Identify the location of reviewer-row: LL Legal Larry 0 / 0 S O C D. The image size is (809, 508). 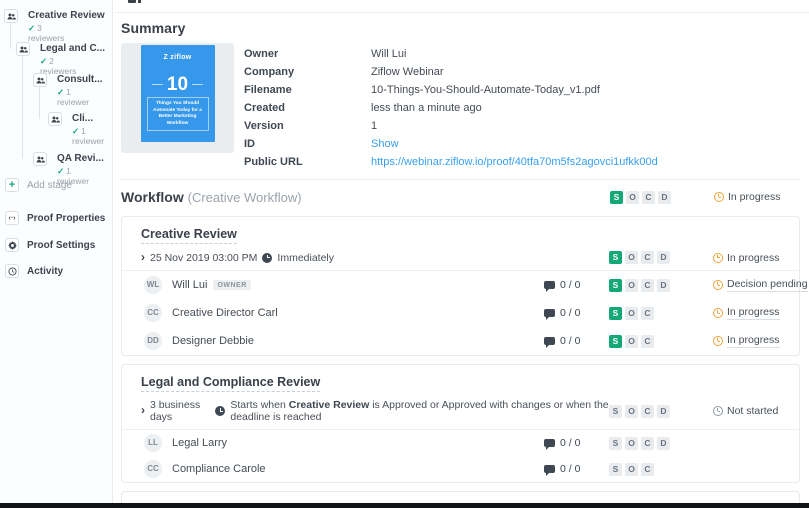
(460, 443).